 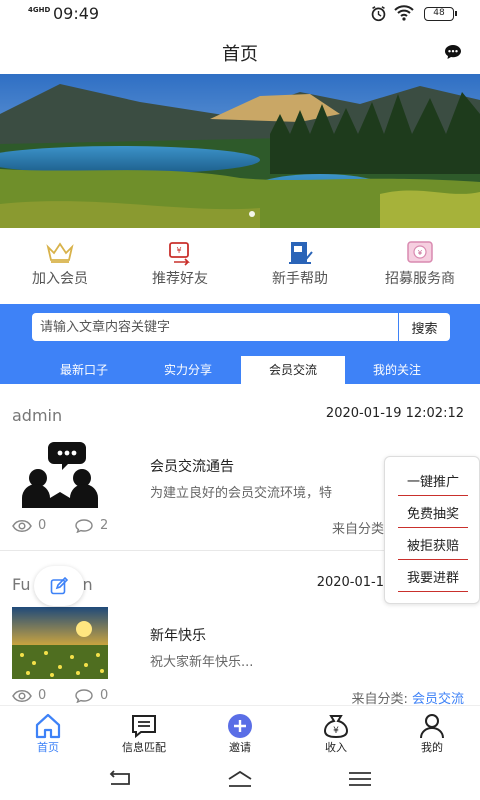 I want to click on floating-menu: 一键推广 免费抽奖 被拒获赔 我要进群, so click(x=432, y=530).